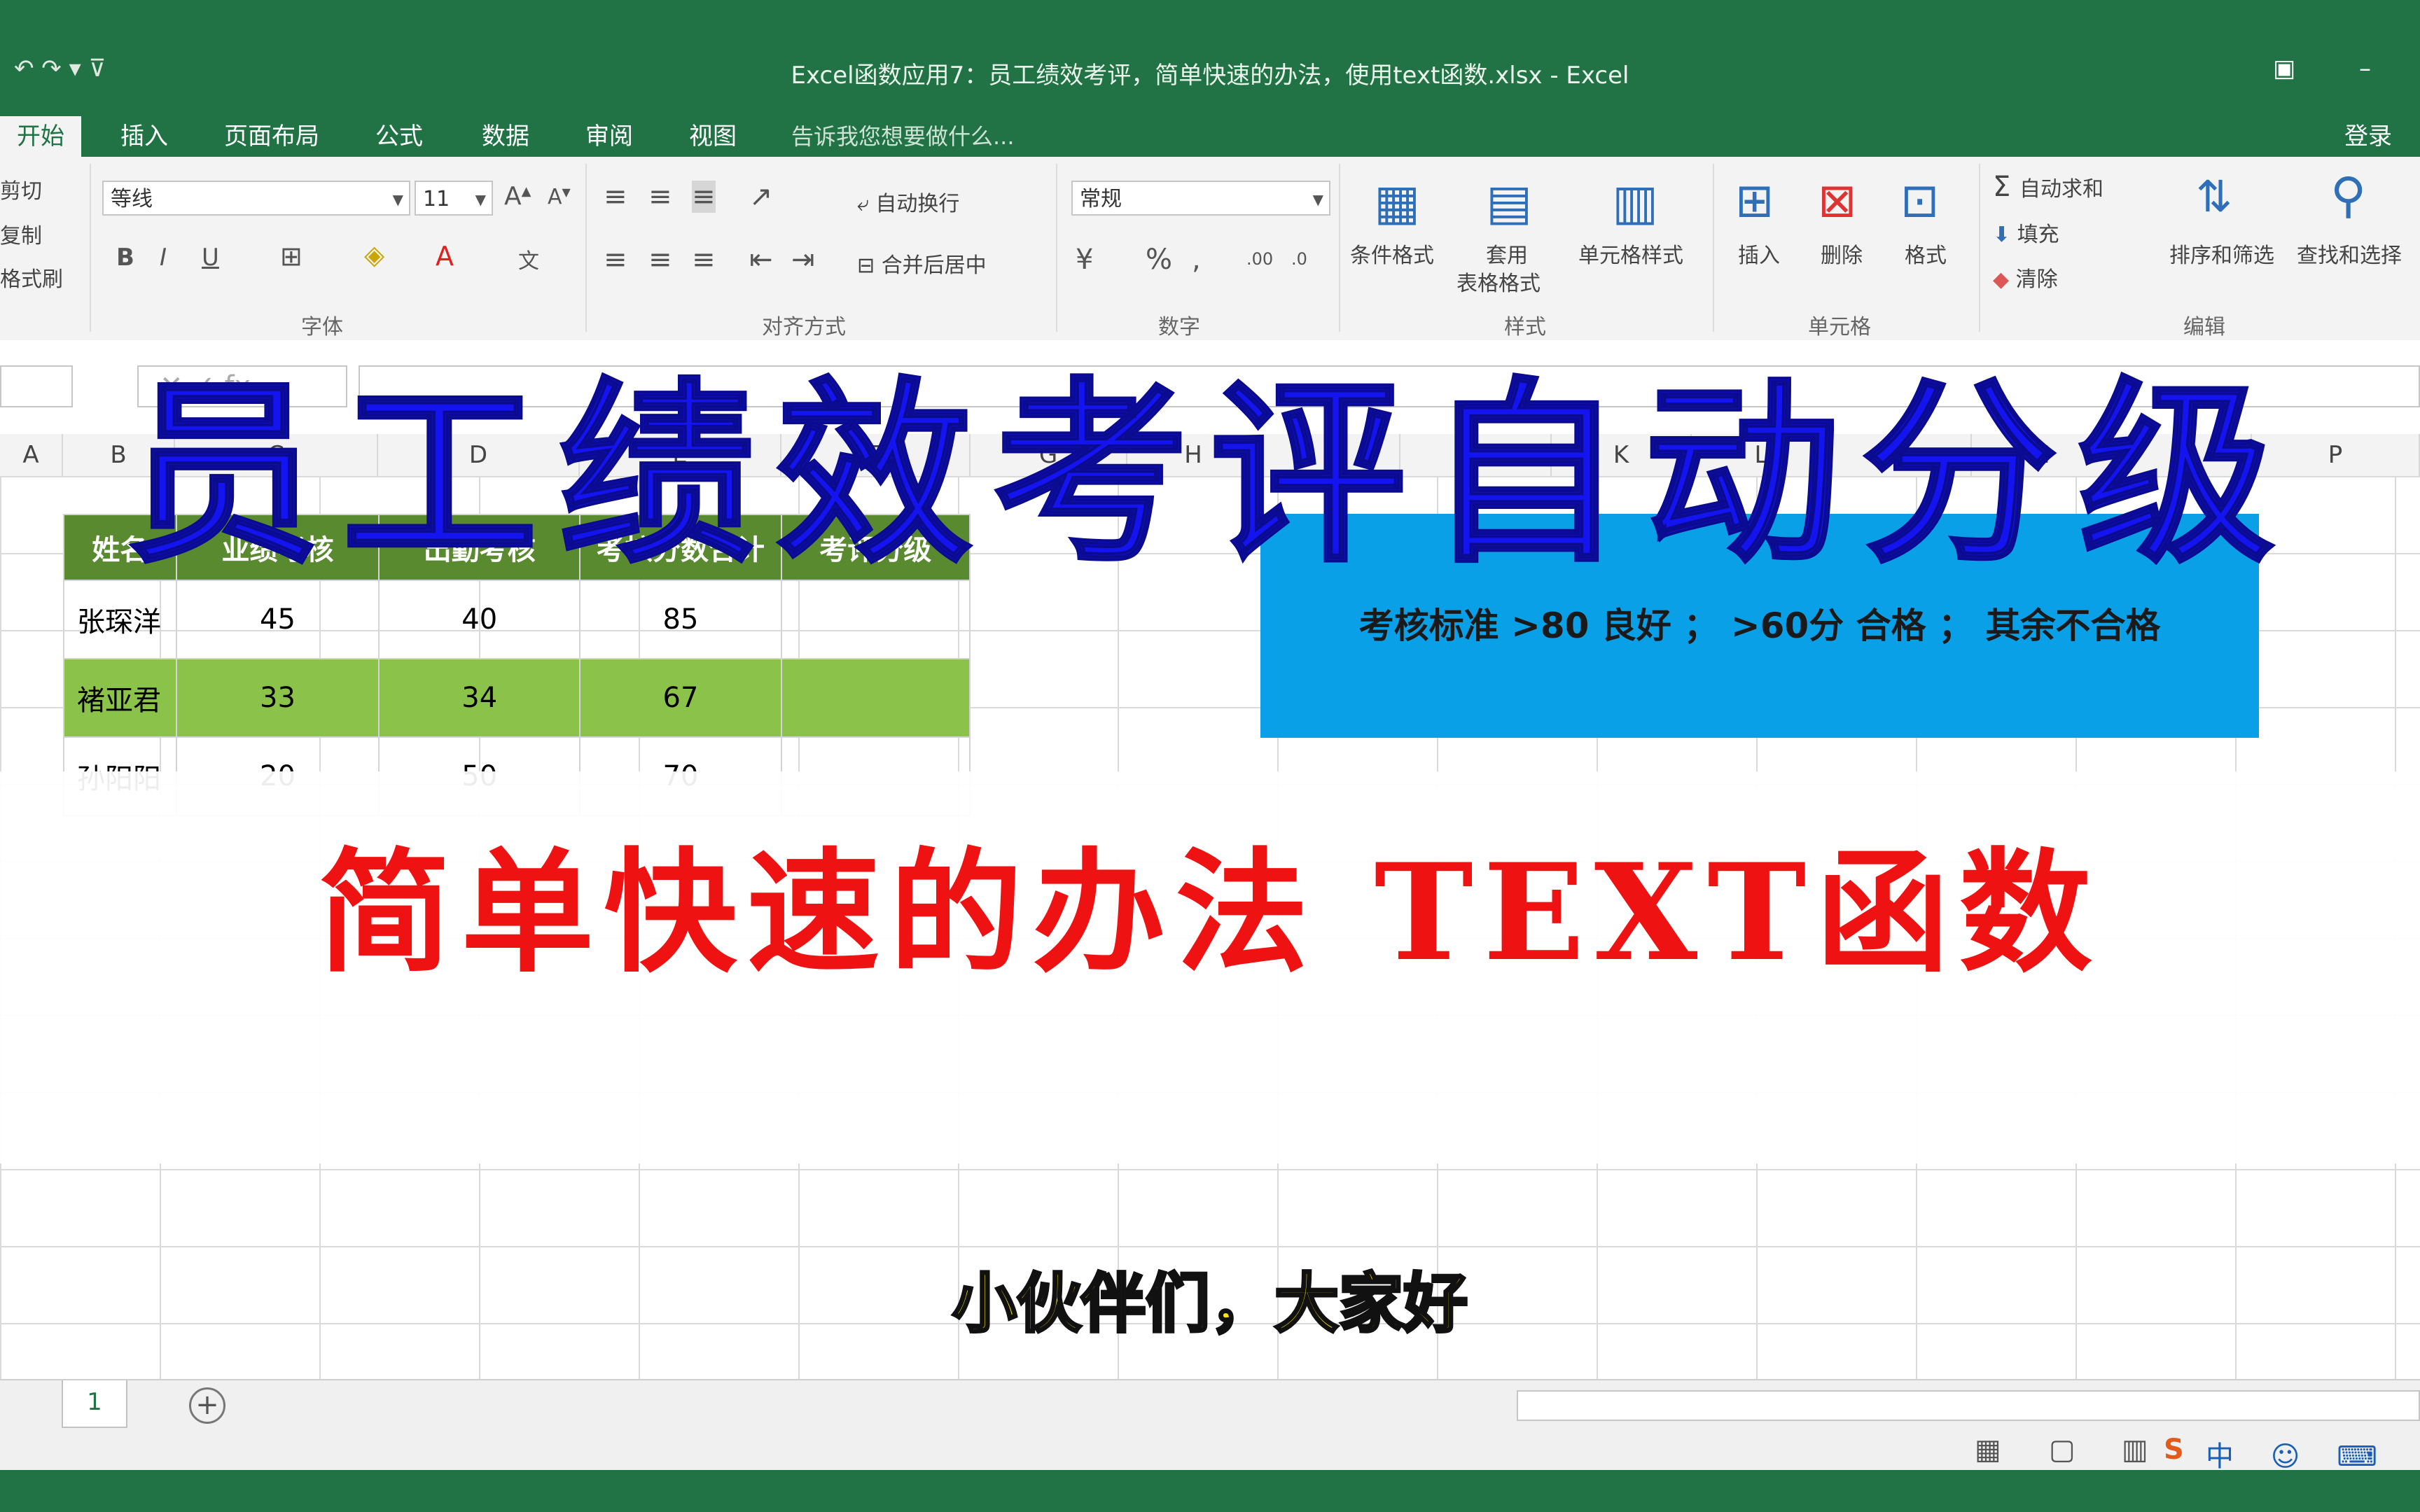  I want to click on table-cell: 67, so click(680, 698).